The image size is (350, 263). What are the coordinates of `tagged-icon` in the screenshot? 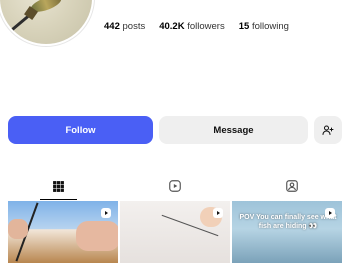 It's located at (291, 186).